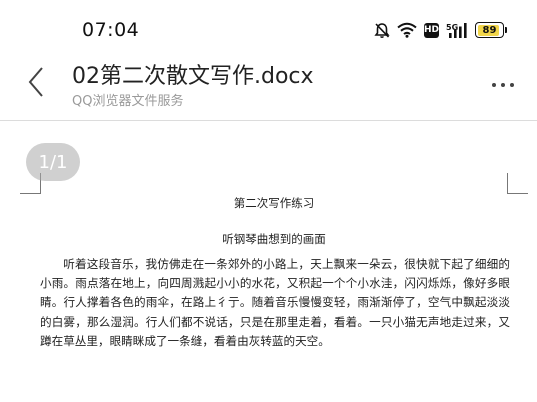  I want to click on status-bar: 07:04 HD 5G 89, so click(268, 29).